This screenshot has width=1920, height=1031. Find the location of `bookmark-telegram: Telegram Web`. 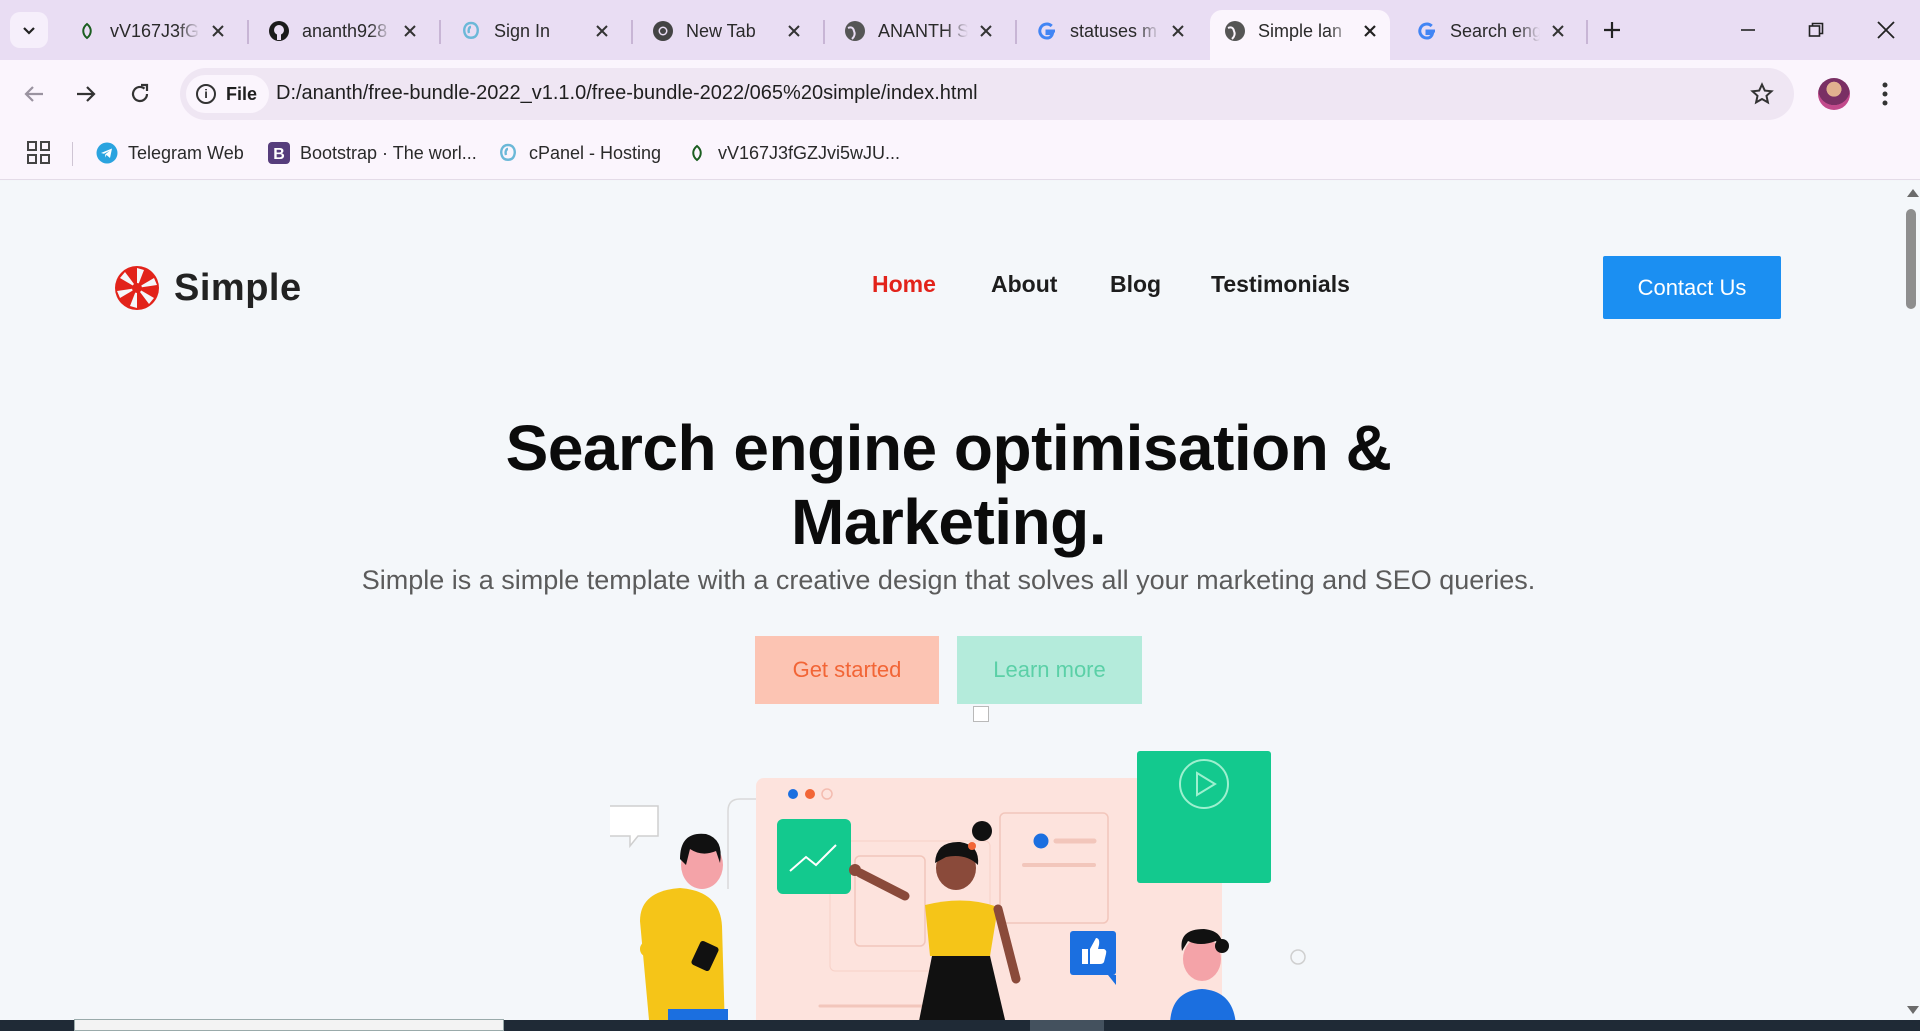

bookmark-telegram: Telegram Web is located at coordinates (170, 153).